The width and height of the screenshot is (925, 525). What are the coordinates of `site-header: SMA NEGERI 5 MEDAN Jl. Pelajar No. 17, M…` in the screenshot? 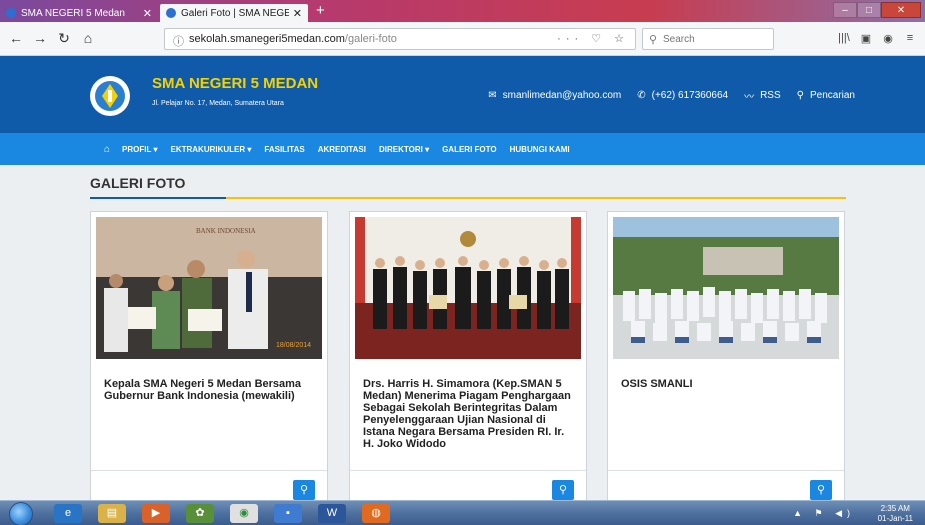 It's located at (462, 94).